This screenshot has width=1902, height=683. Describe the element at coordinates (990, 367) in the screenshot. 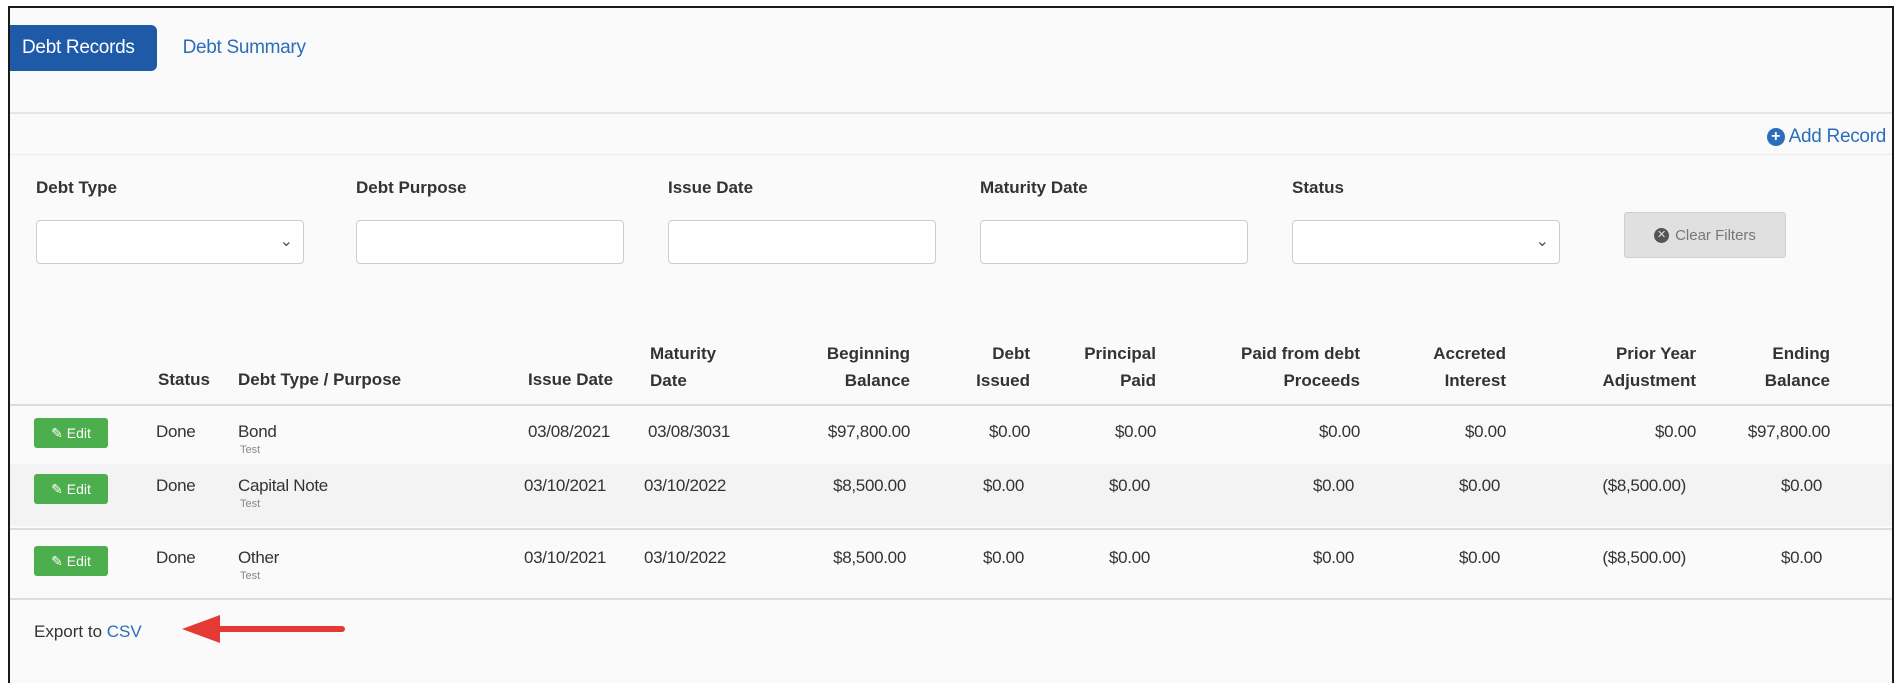

I see `header-debt-issued: Debt Issued` at that location.